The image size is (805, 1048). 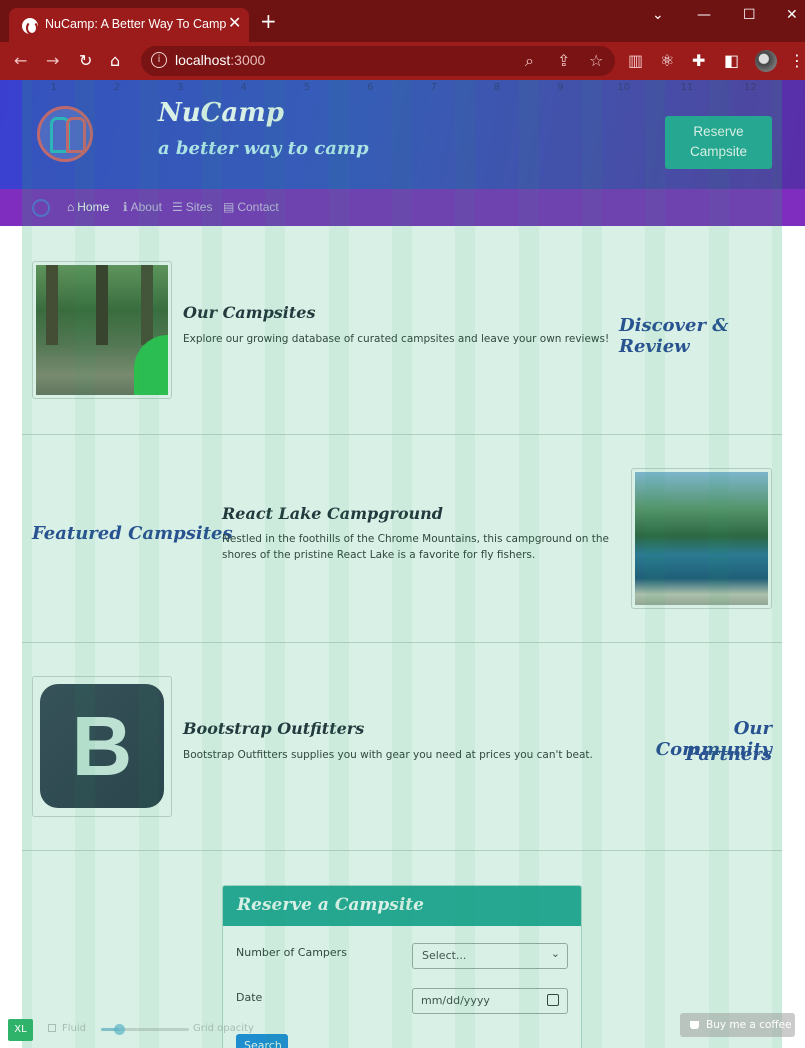 What do you see at coordinates (125, 207) in the screenshot?
I see `info-icon: ℹ` at bounding box center [125, 207].